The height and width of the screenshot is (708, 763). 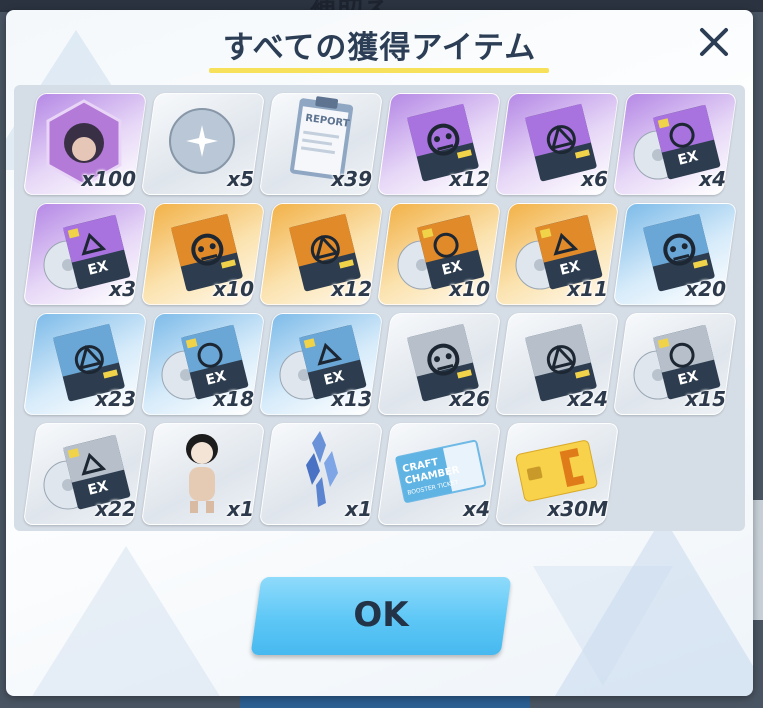 What do you see at coordinates (321, 474) in the screenshot?
I see `item-slot-blue-crystal-shards: x1` at bounding box center [321, 474].